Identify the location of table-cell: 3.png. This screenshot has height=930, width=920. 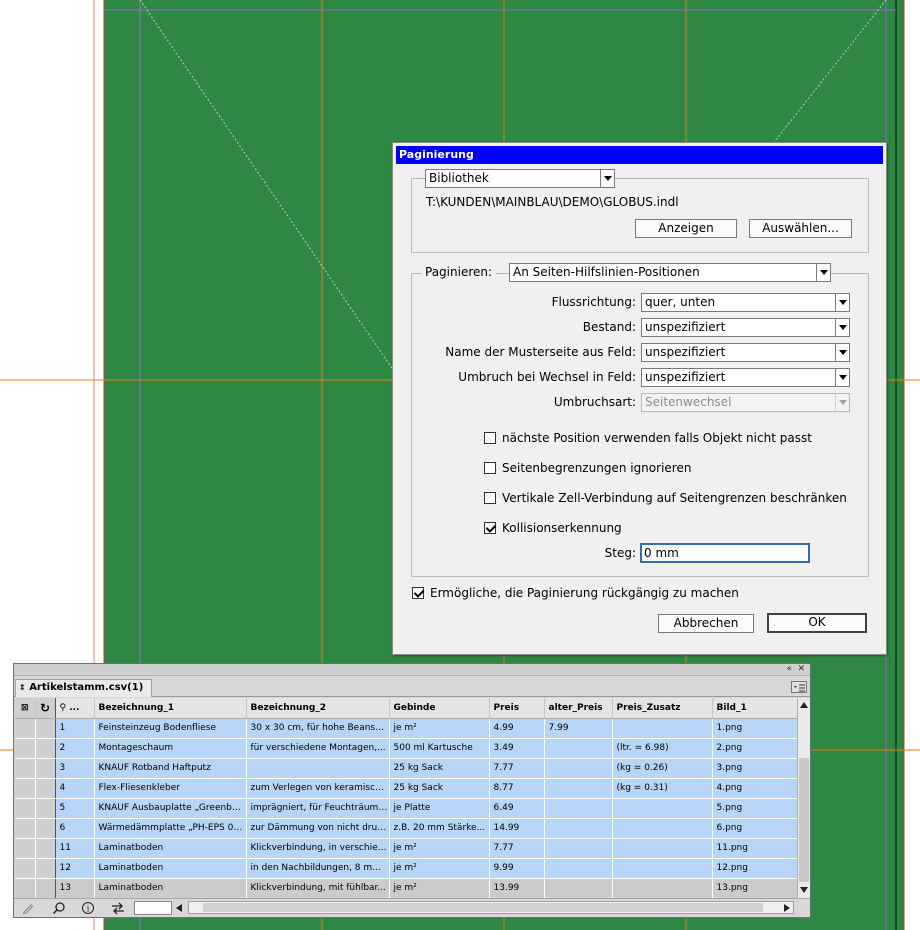
(754, 768).